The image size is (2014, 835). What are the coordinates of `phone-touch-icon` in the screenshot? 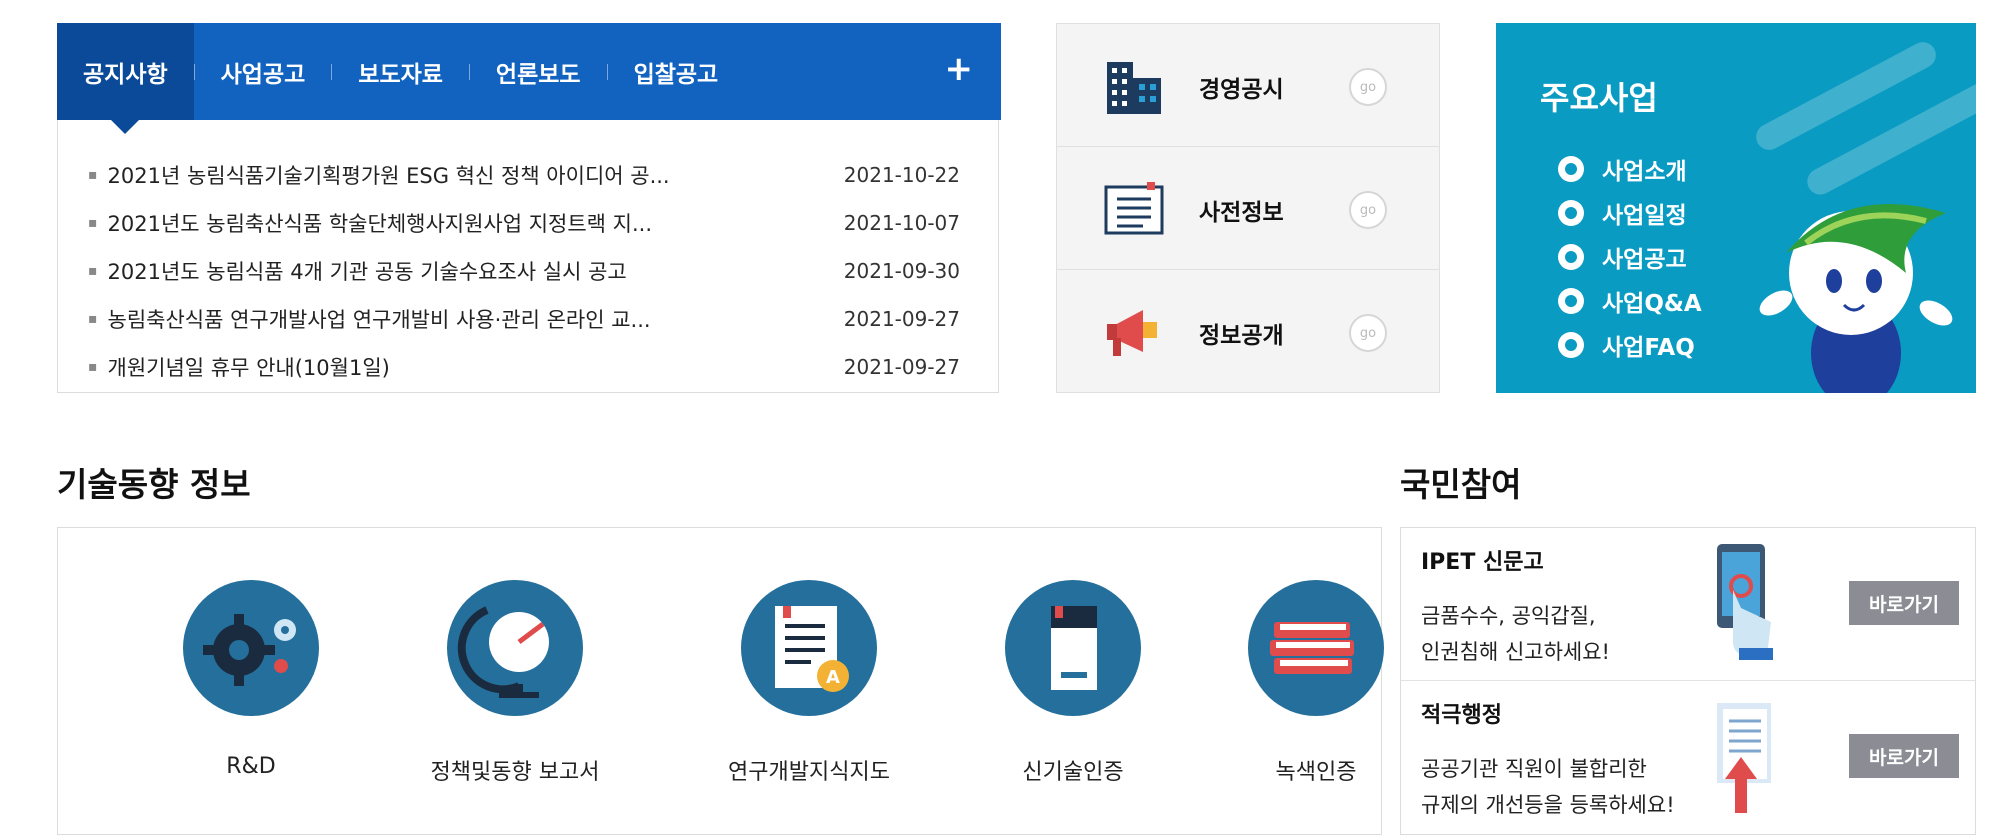 It's located at (1745, 602).